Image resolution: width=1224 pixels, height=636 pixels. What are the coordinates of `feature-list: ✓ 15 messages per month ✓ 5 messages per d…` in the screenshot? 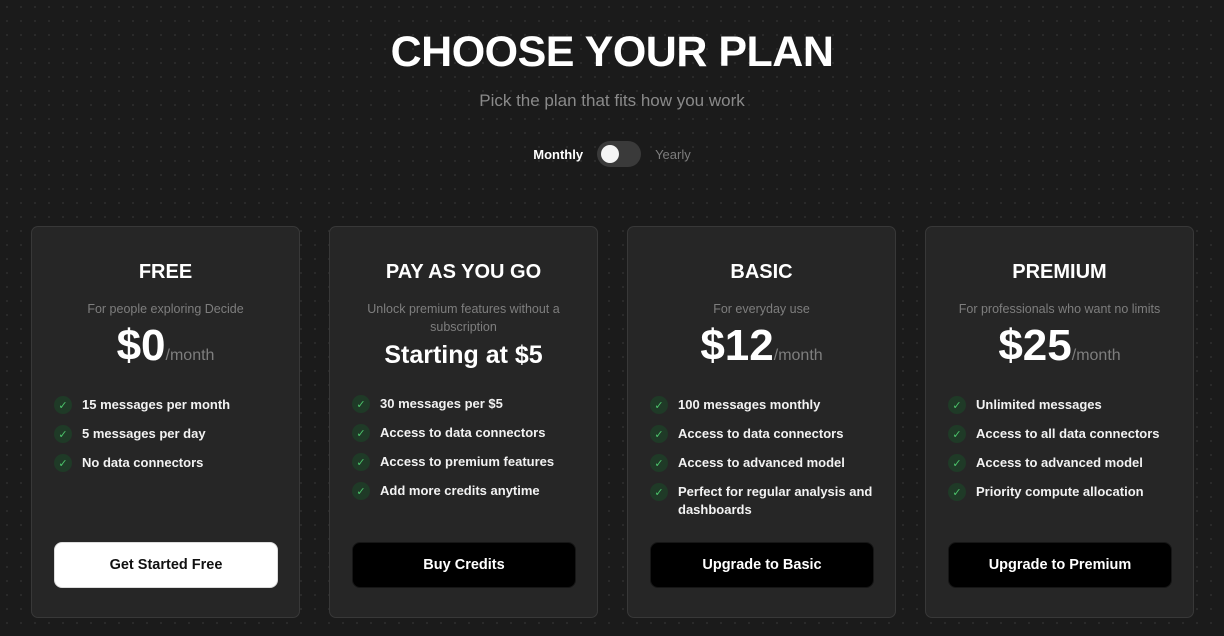 It's located at (167, 439).